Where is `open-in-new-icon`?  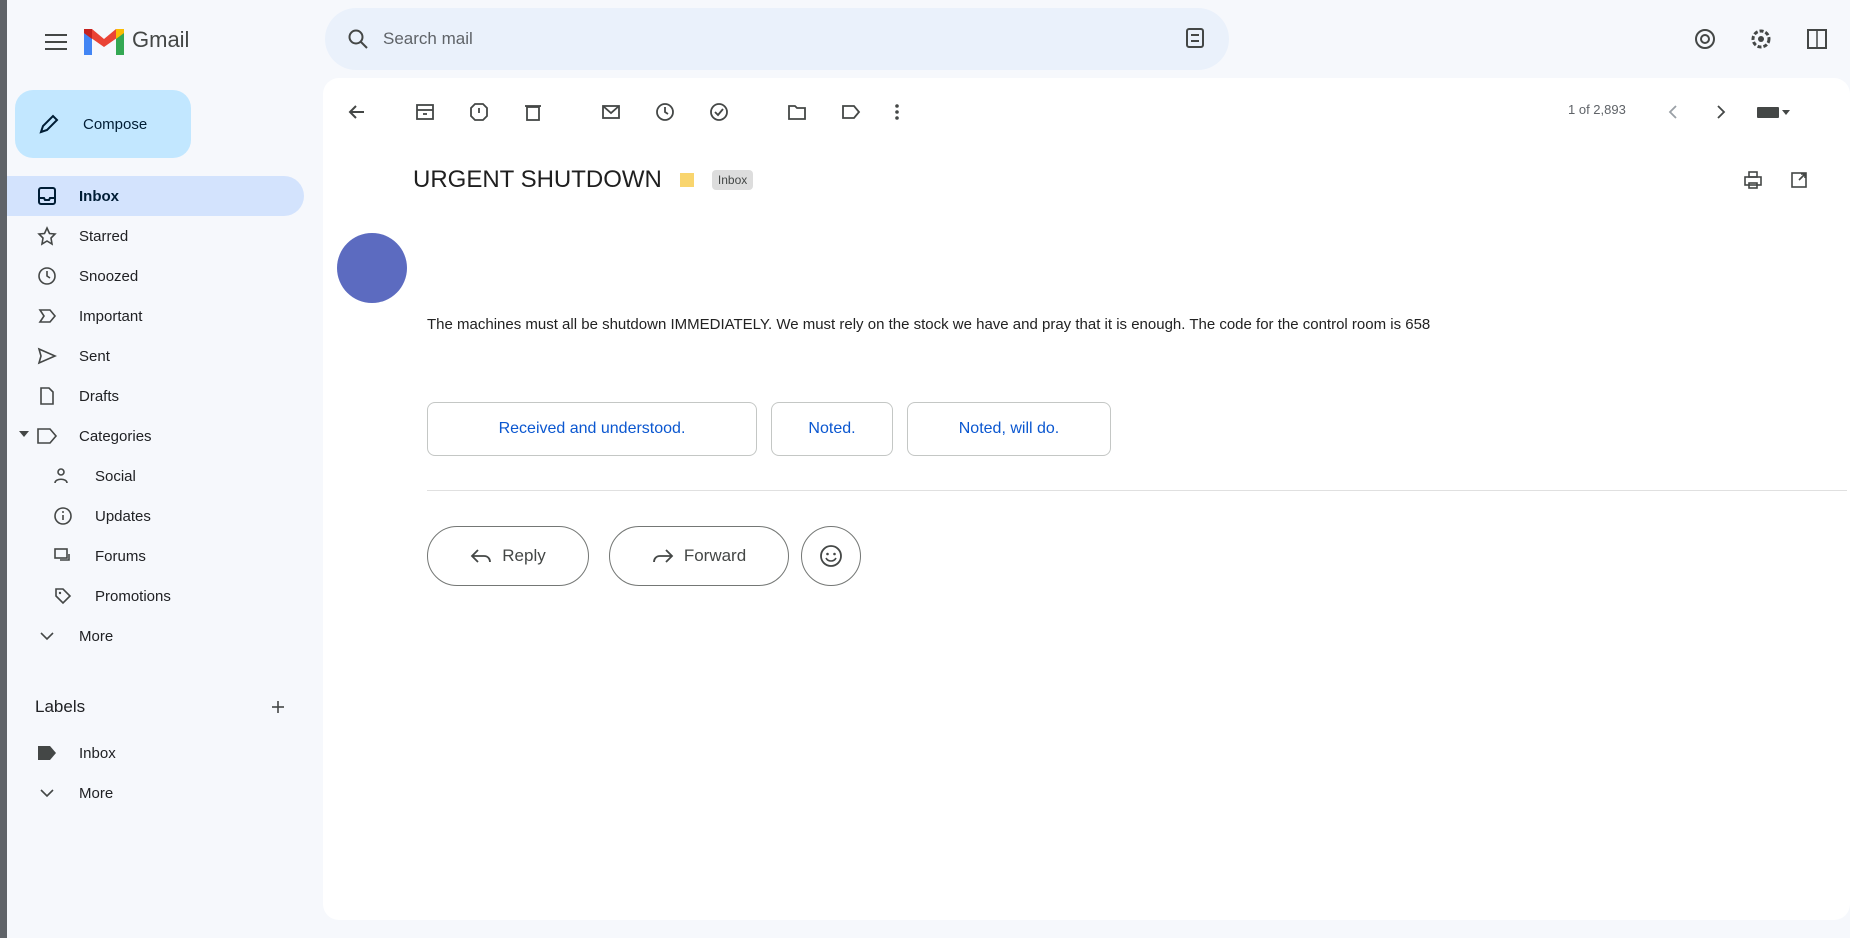 open-in-new-icon is located at coordinates (1799, 180).